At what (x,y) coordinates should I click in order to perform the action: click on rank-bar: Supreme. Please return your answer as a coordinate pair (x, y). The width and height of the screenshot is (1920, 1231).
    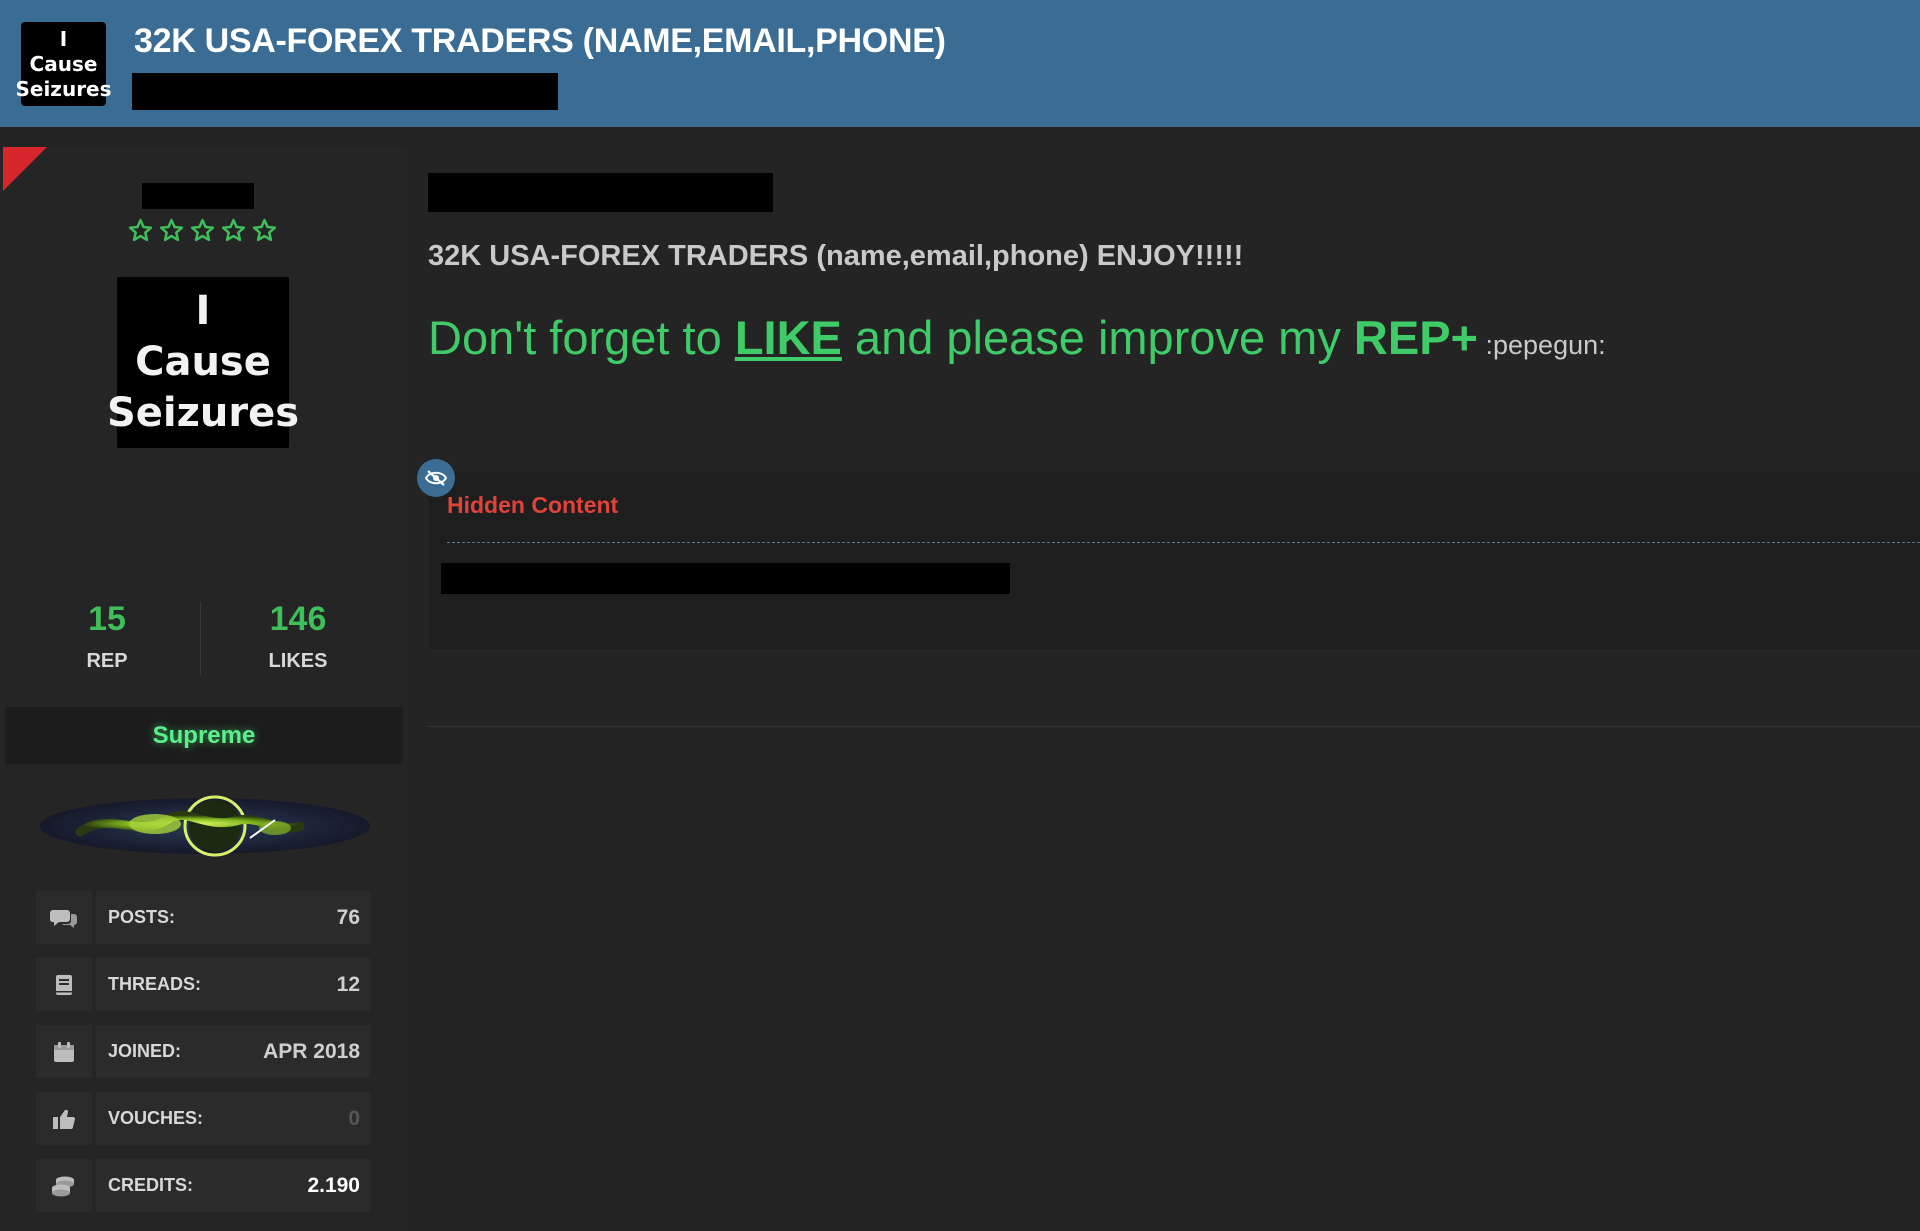
    Looking at the image, I should click on (204, 735).